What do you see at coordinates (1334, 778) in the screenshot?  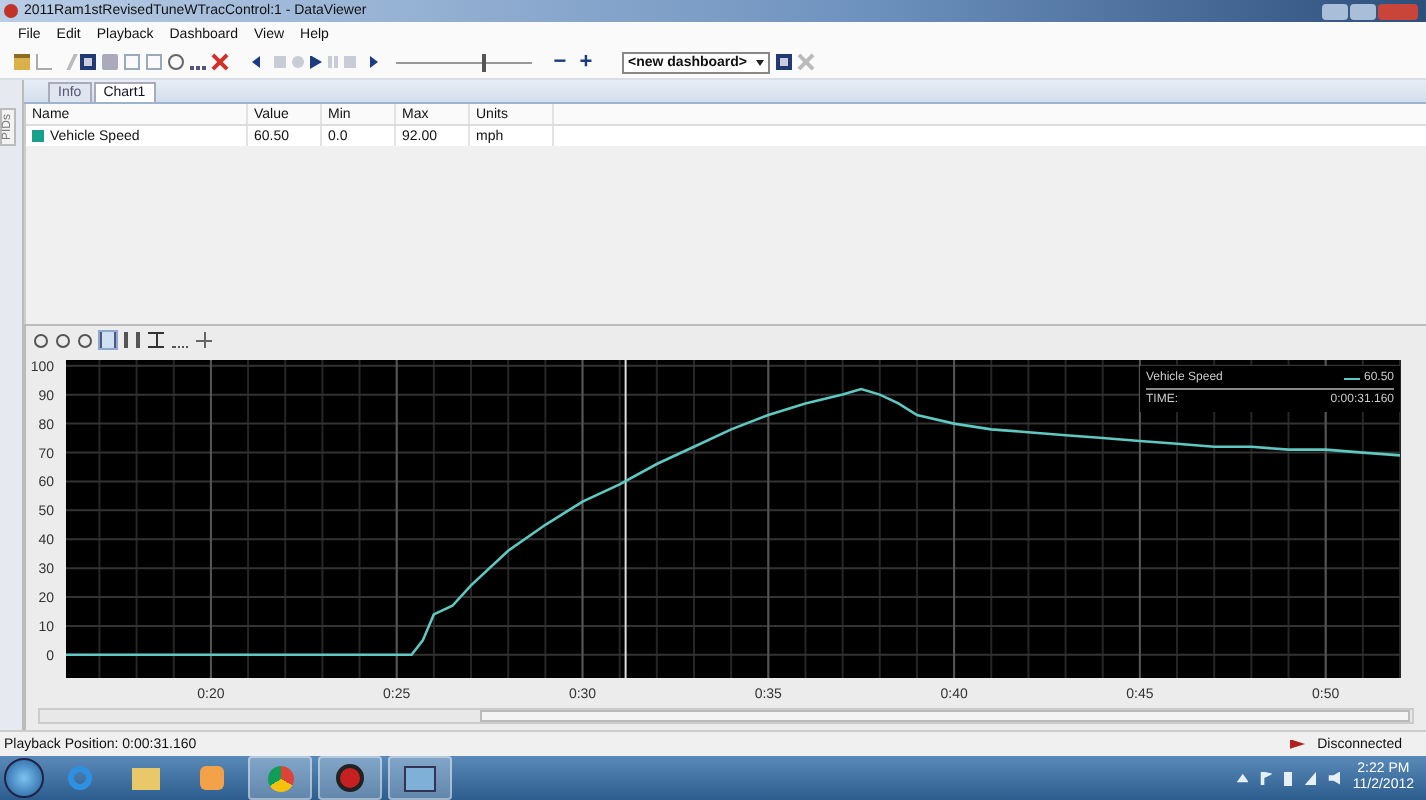 I see `volume-icon` at bounding box center [1334, 778].